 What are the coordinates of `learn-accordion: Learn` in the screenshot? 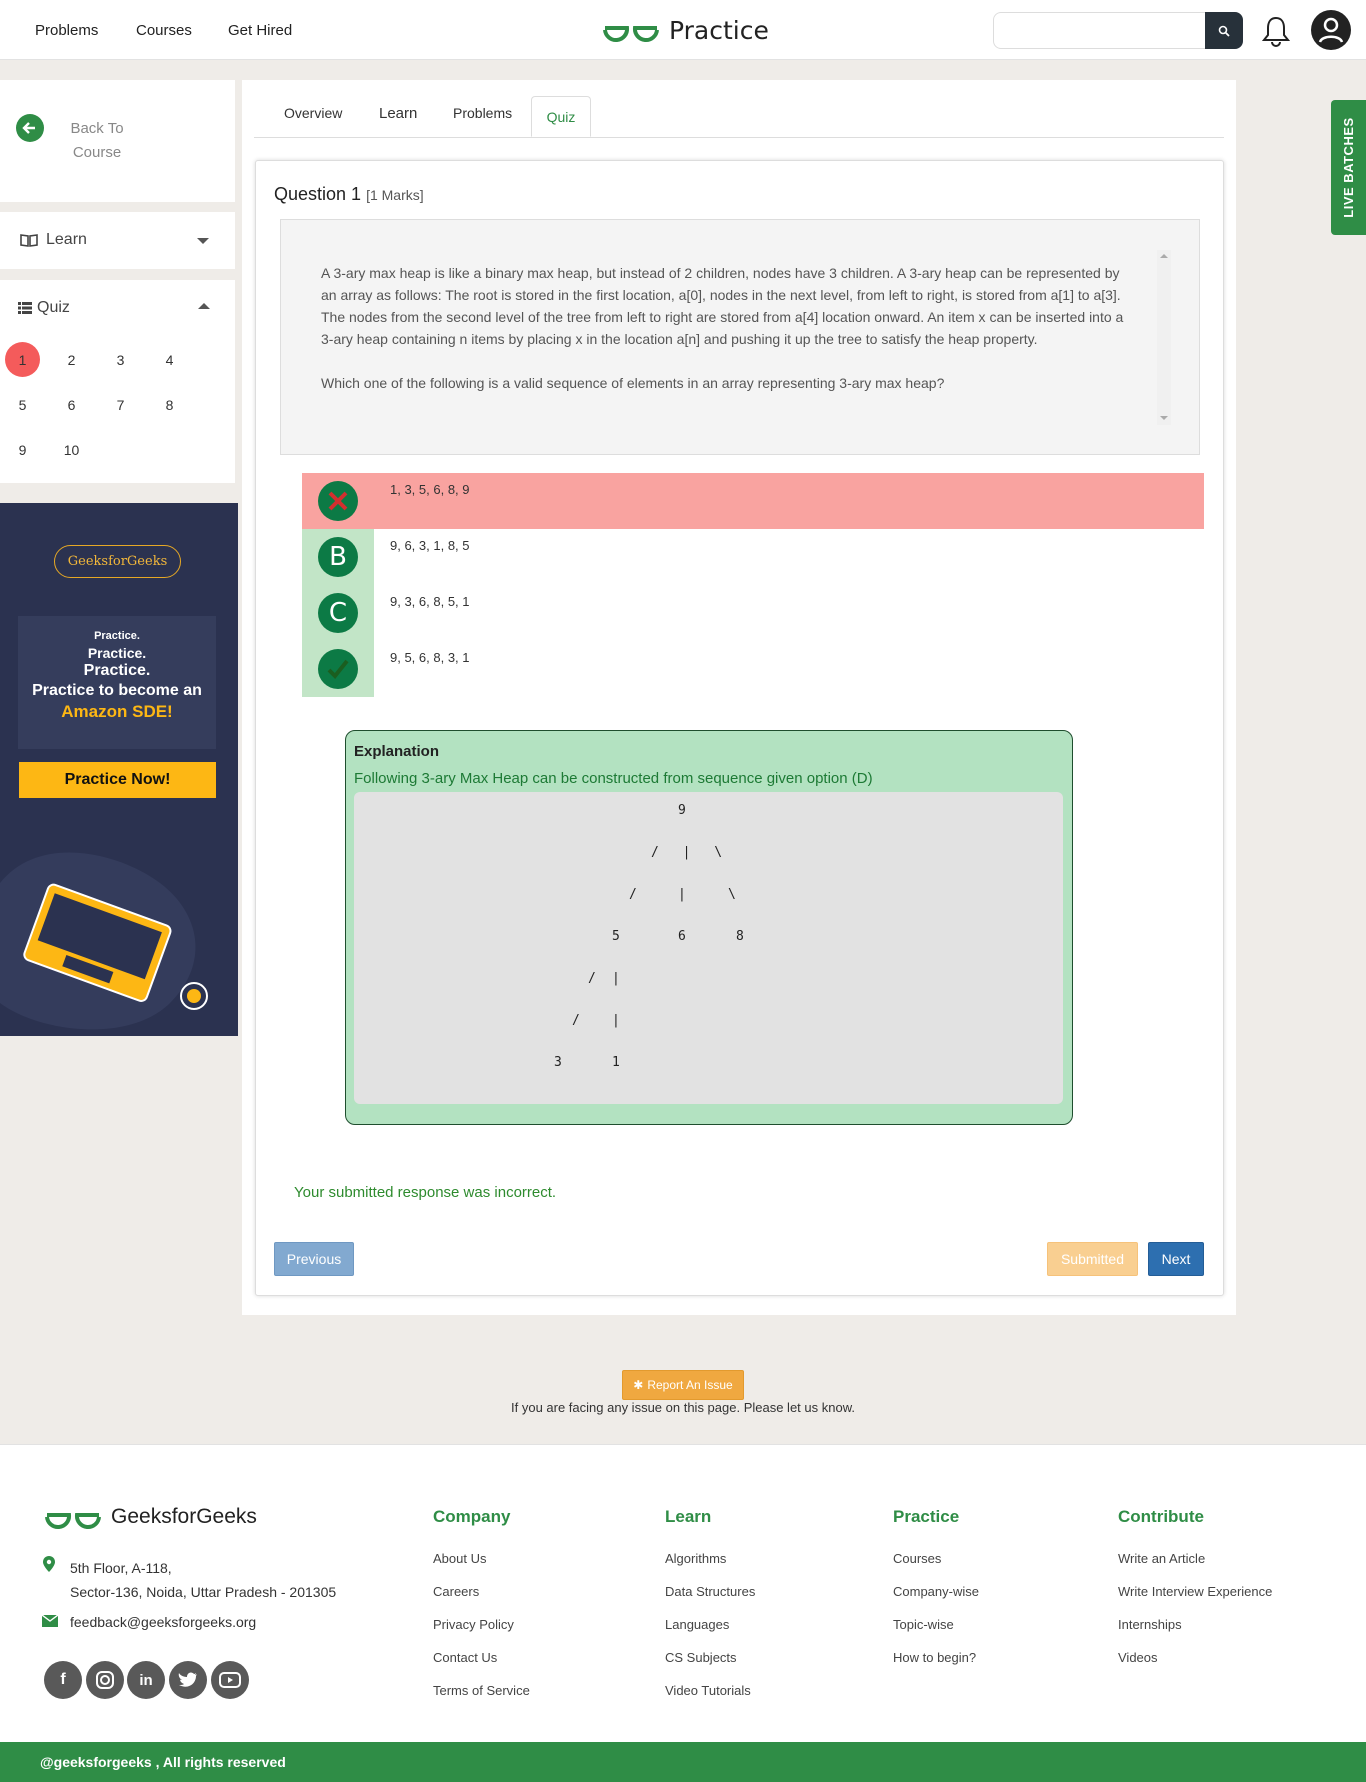 It's located at (117, 240).